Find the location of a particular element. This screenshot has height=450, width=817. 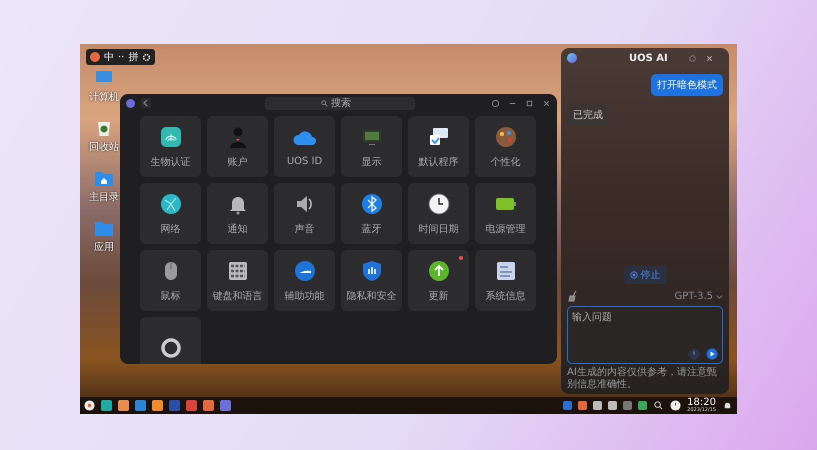

power-icon is located at coordinates (676, 405).